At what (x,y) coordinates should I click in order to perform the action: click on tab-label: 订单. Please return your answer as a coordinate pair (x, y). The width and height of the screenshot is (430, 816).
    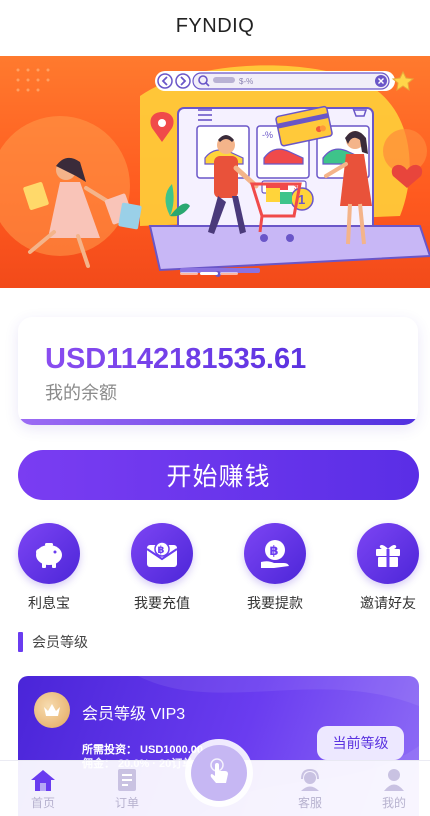
    Looking at the image, I should click on (126, 803).